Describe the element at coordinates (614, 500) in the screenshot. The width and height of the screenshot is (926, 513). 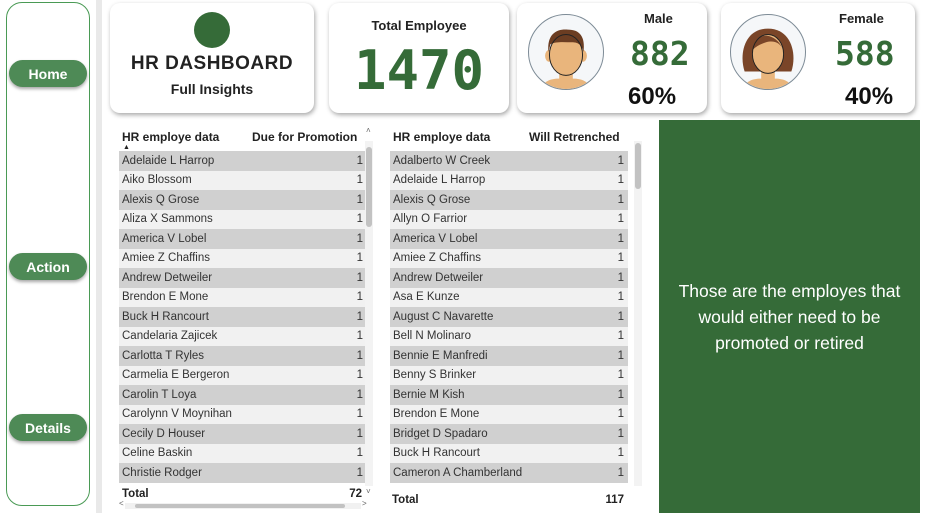
I see `retrench-total-value: 117` at that location.